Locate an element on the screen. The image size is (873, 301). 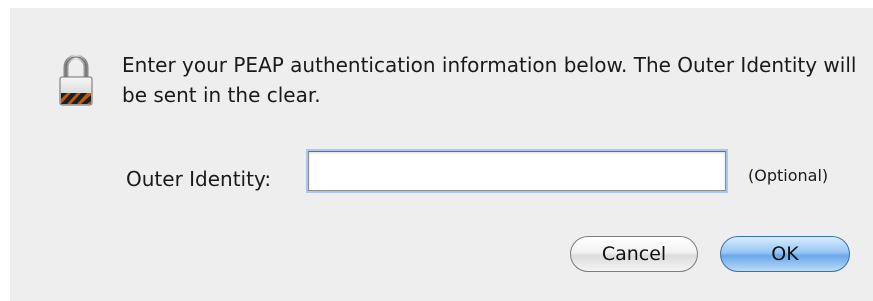
cancel-button: Cancel is located at coordinates (634, 254).